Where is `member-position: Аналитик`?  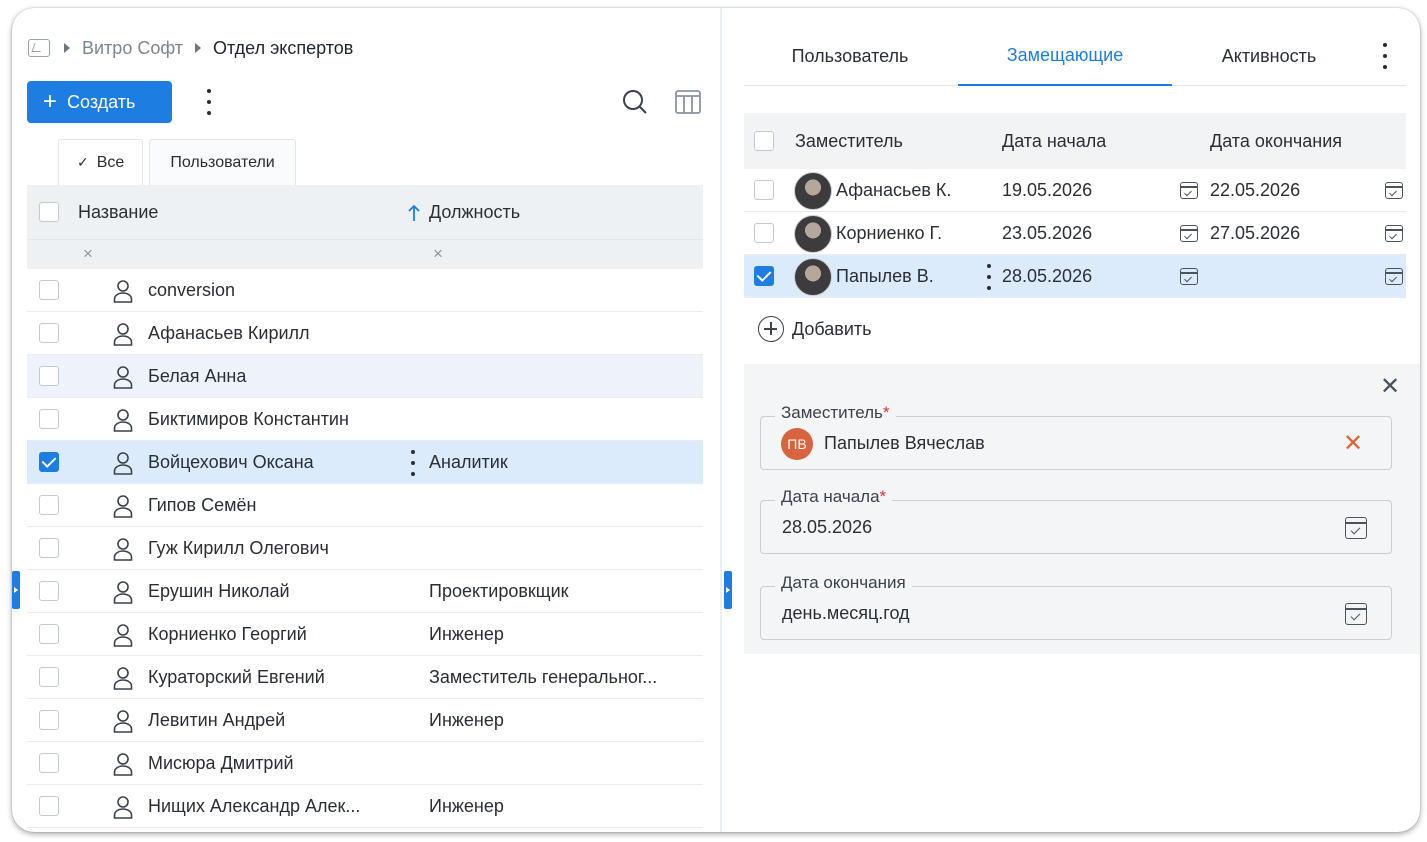
member-position: Аналитик is located at coordinates (468, 461).